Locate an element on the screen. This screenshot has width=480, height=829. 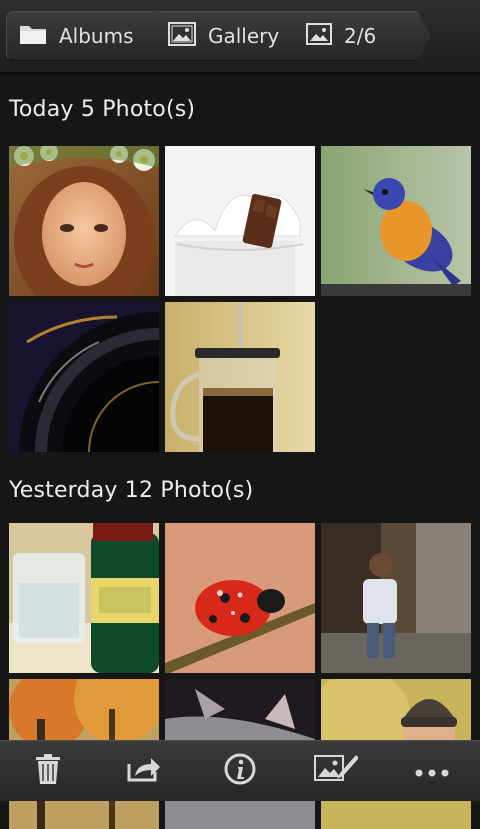
trash-icon is located at coordinates (48, 771).